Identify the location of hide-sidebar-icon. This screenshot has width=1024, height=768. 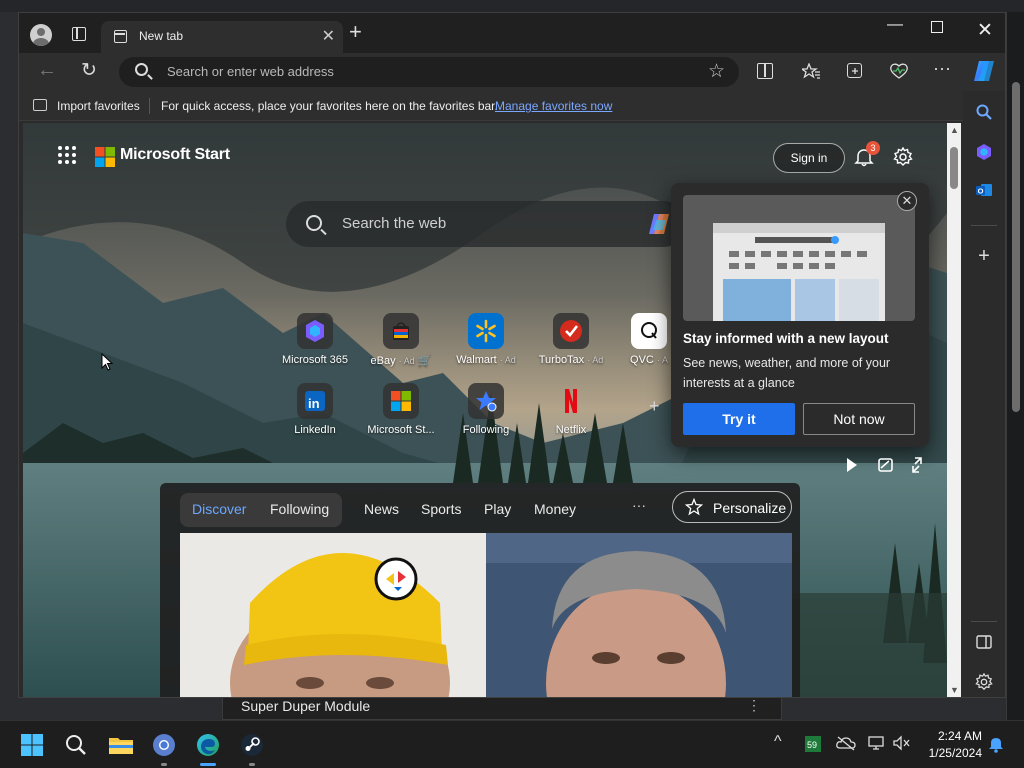
(984, 642).